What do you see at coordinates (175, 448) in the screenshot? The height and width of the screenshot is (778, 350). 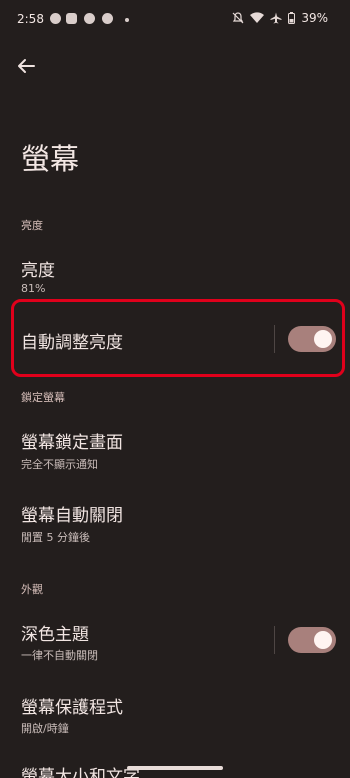 I see `lock-screen-display-item: 螢幕鎖定畫面 完全不顯示通知` at bounding box center [175, 448].